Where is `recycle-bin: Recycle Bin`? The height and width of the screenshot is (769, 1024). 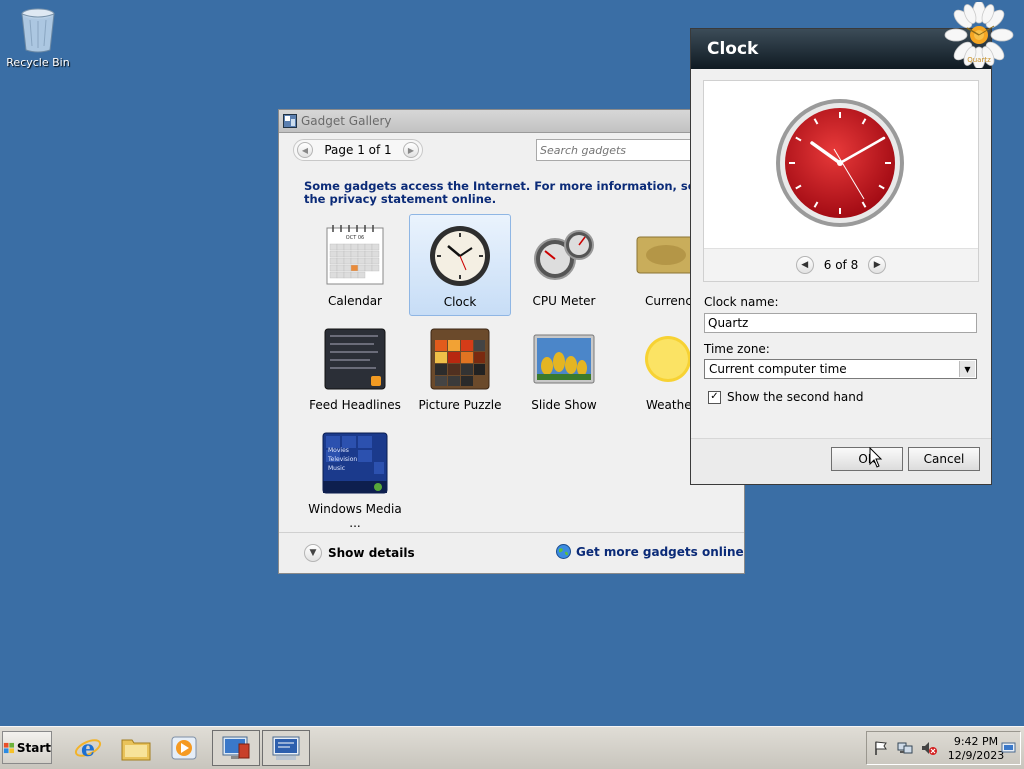
recycle-bin: Recycle Bin is located at coordinates (38, 37).